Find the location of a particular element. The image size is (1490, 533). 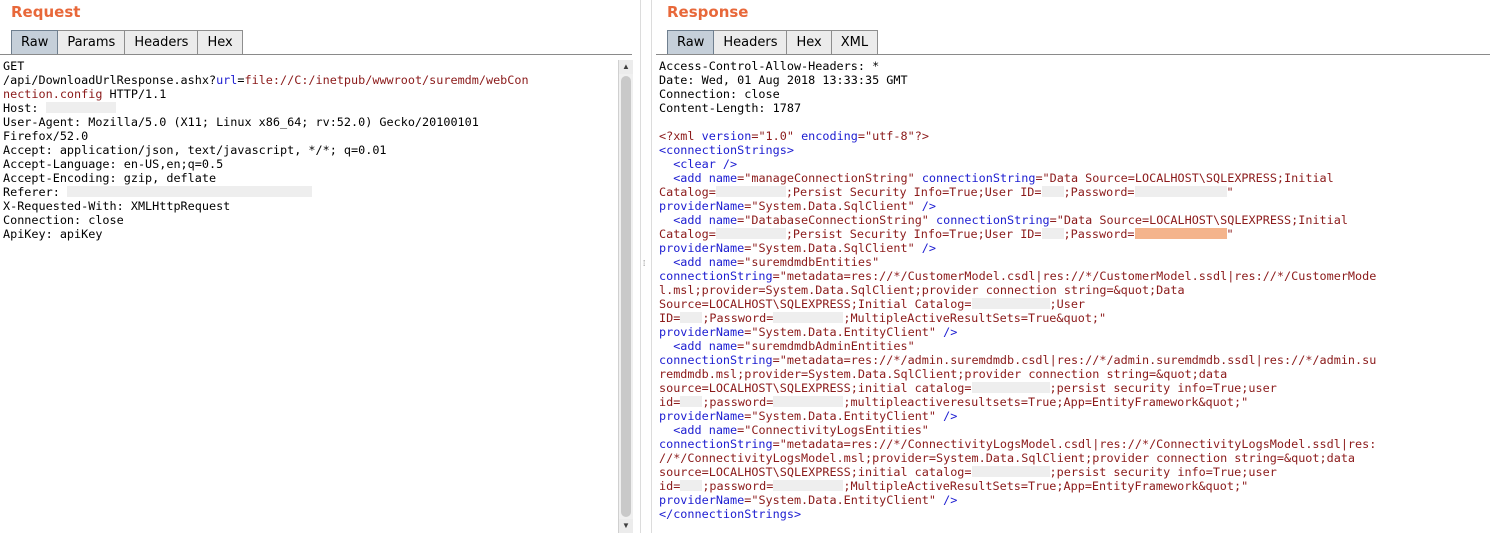

code-token: ;MultipleActiveResultSets=True&quot;" is located at coordinates (975, 318).